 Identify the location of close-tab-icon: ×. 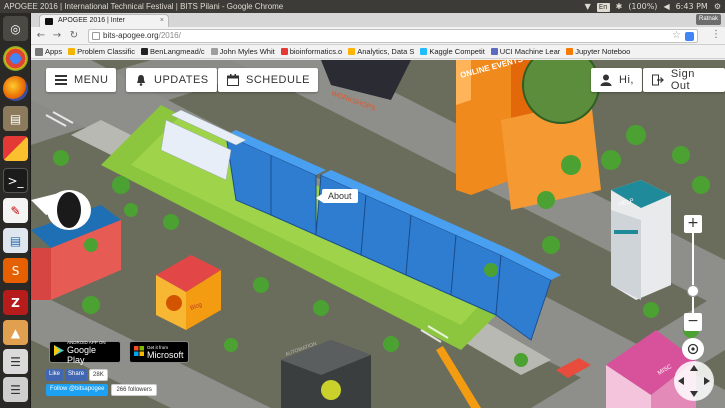
(162, 21).